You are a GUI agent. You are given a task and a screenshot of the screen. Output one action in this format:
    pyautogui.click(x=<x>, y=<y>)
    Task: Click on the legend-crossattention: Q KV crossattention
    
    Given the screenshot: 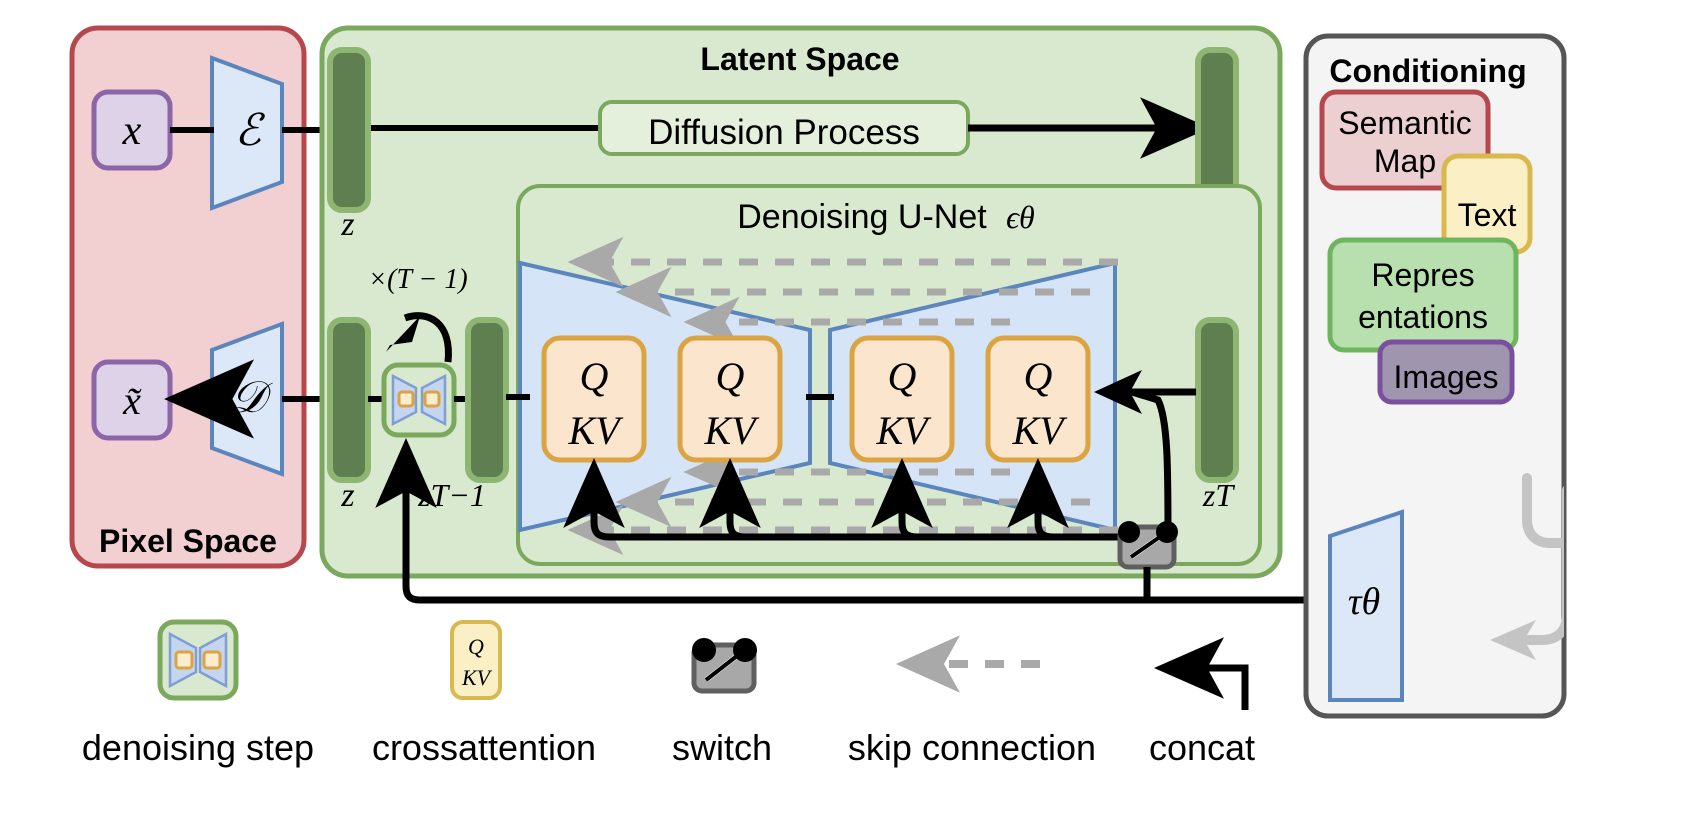 What is the action you would take?
    pyautogui.click(x=484, y=694)
    